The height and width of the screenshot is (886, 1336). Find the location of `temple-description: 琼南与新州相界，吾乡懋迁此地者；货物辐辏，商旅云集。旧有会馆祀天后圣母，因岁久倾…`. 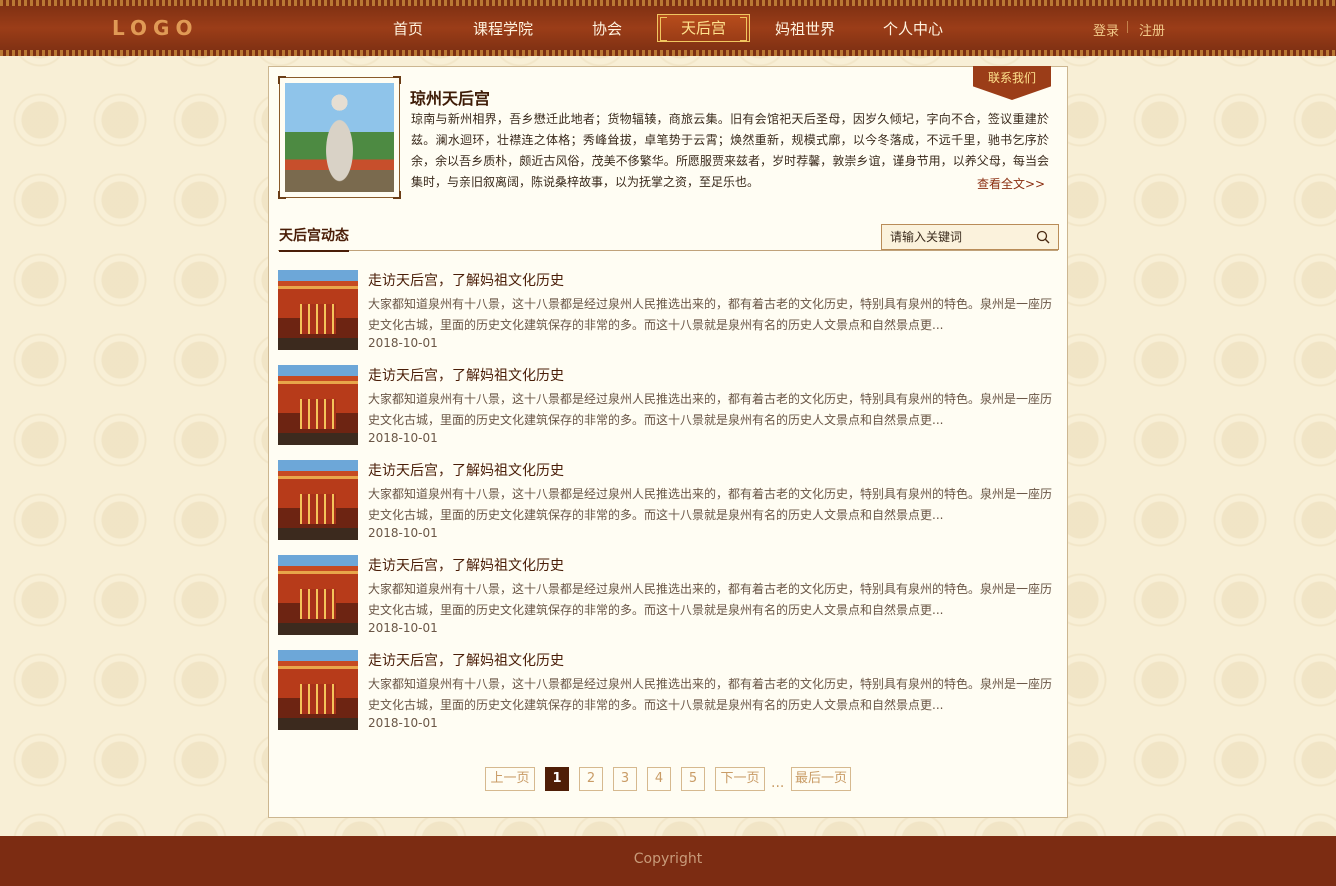

temple-description: 琼南与新州相界，吾乡懋迁此地者；货物辐辏，商旅云集。旧有会馆祀天后圣母，因岁久倾… is located at coordinates (730, 150).